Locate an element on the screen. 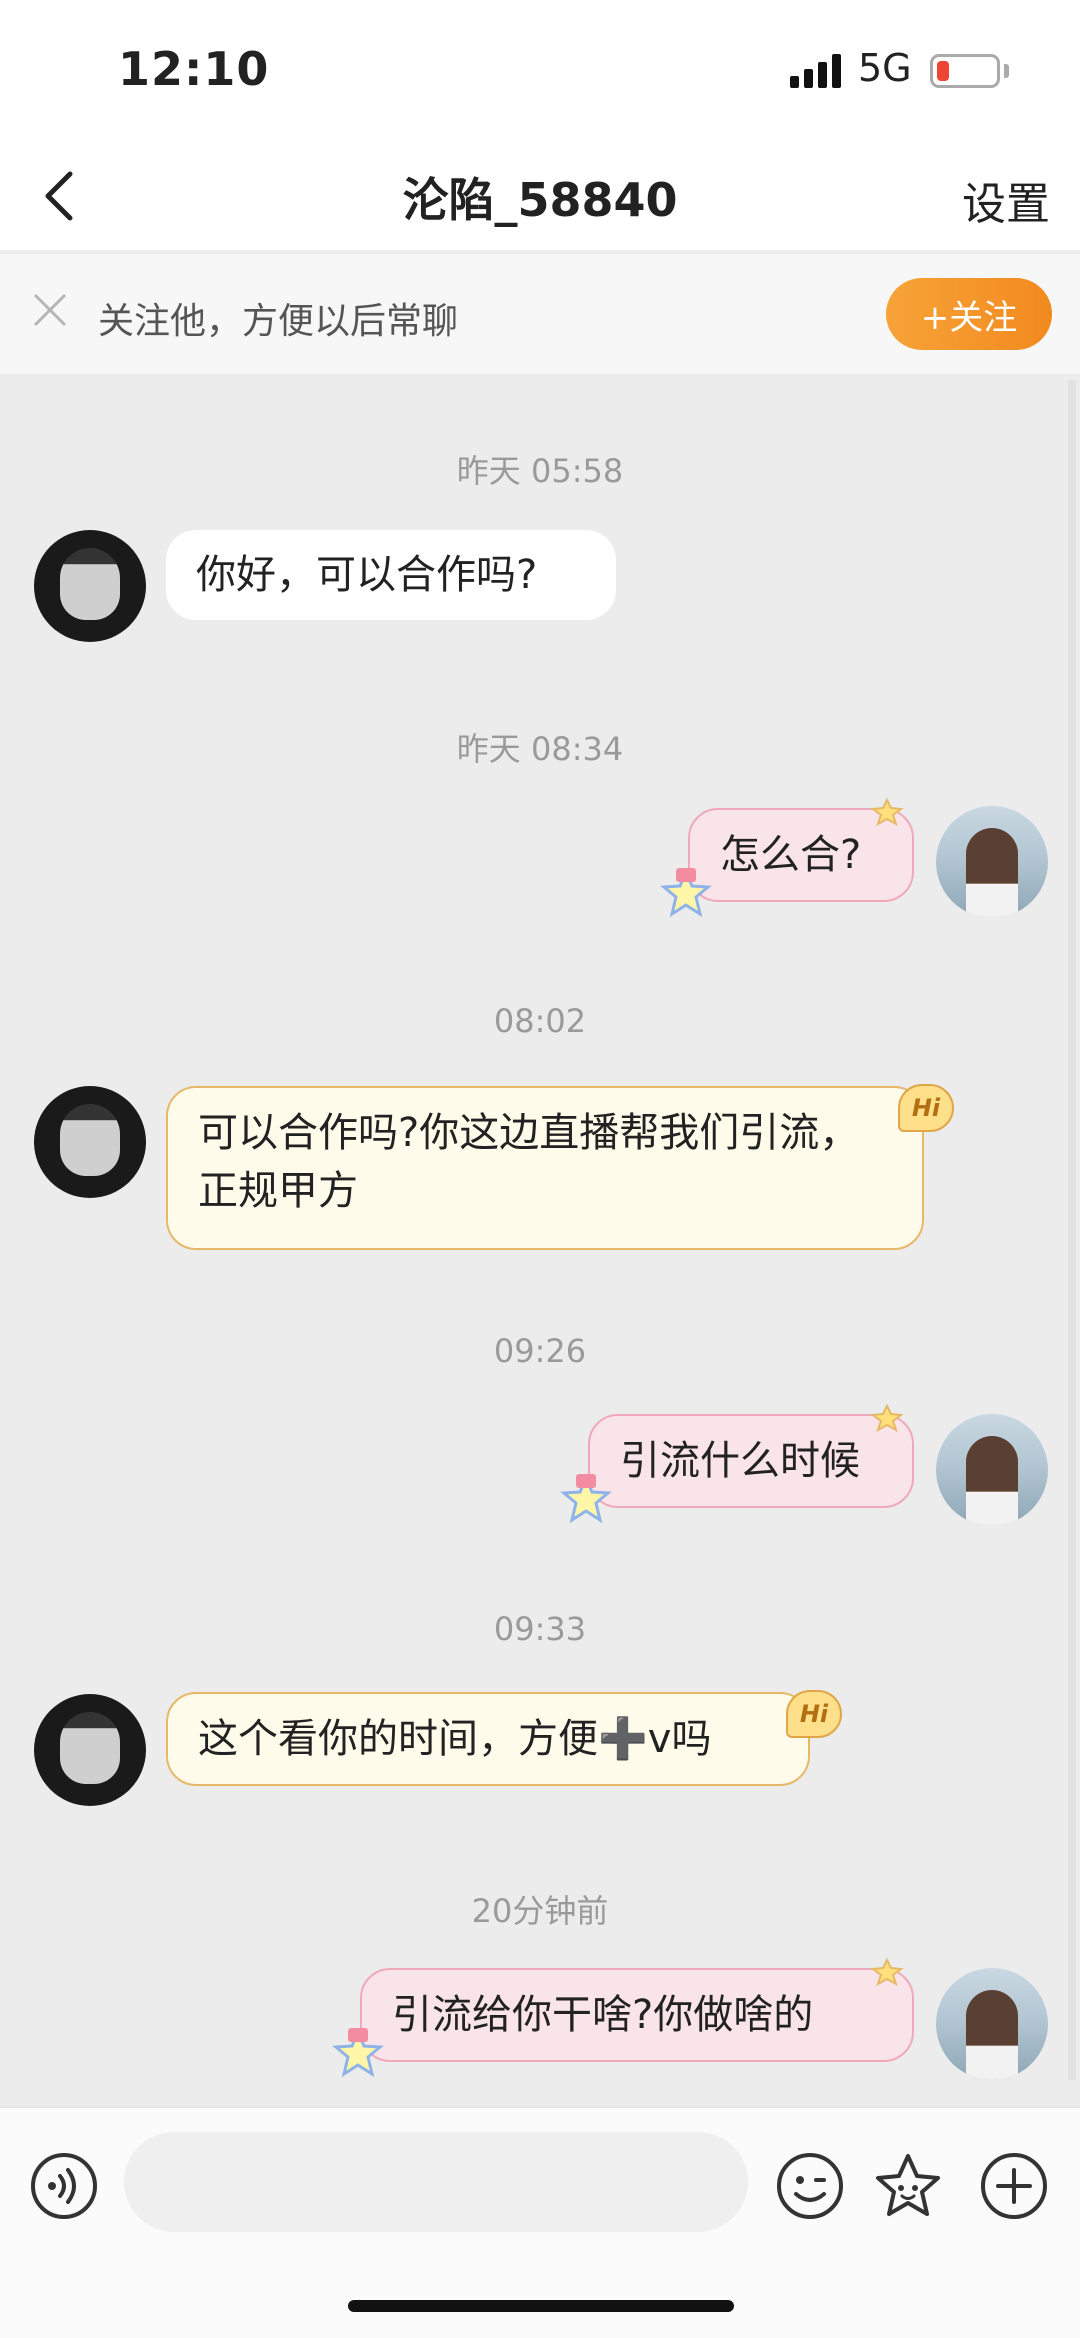  emoji-icon is located at coordinates (810, 2186).